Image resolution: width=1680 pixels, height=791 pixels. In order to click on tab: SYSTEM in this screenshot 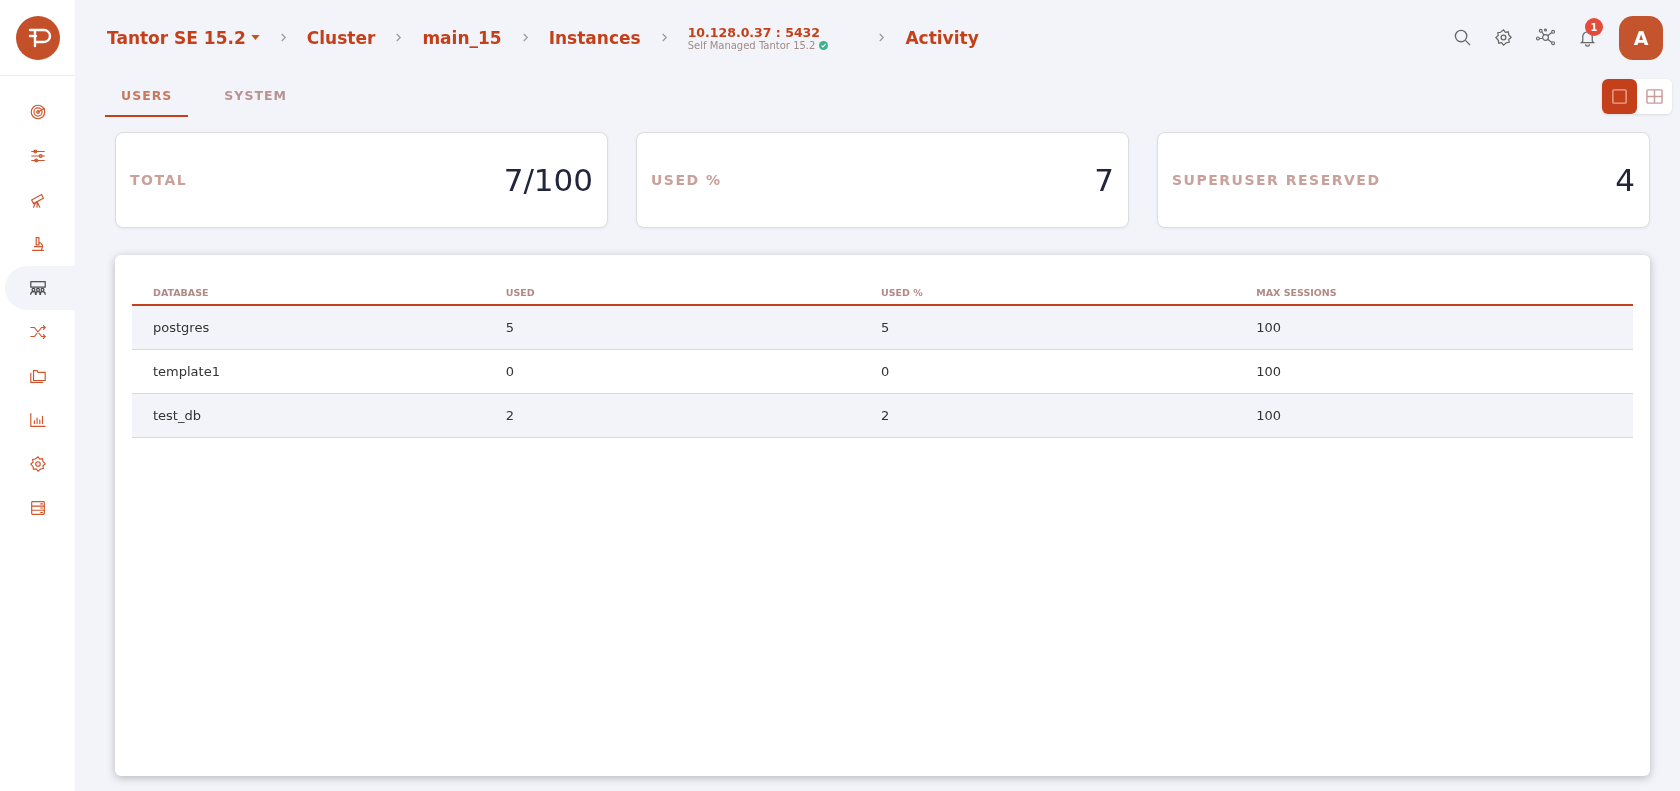, I will do `click(255, 96)`.